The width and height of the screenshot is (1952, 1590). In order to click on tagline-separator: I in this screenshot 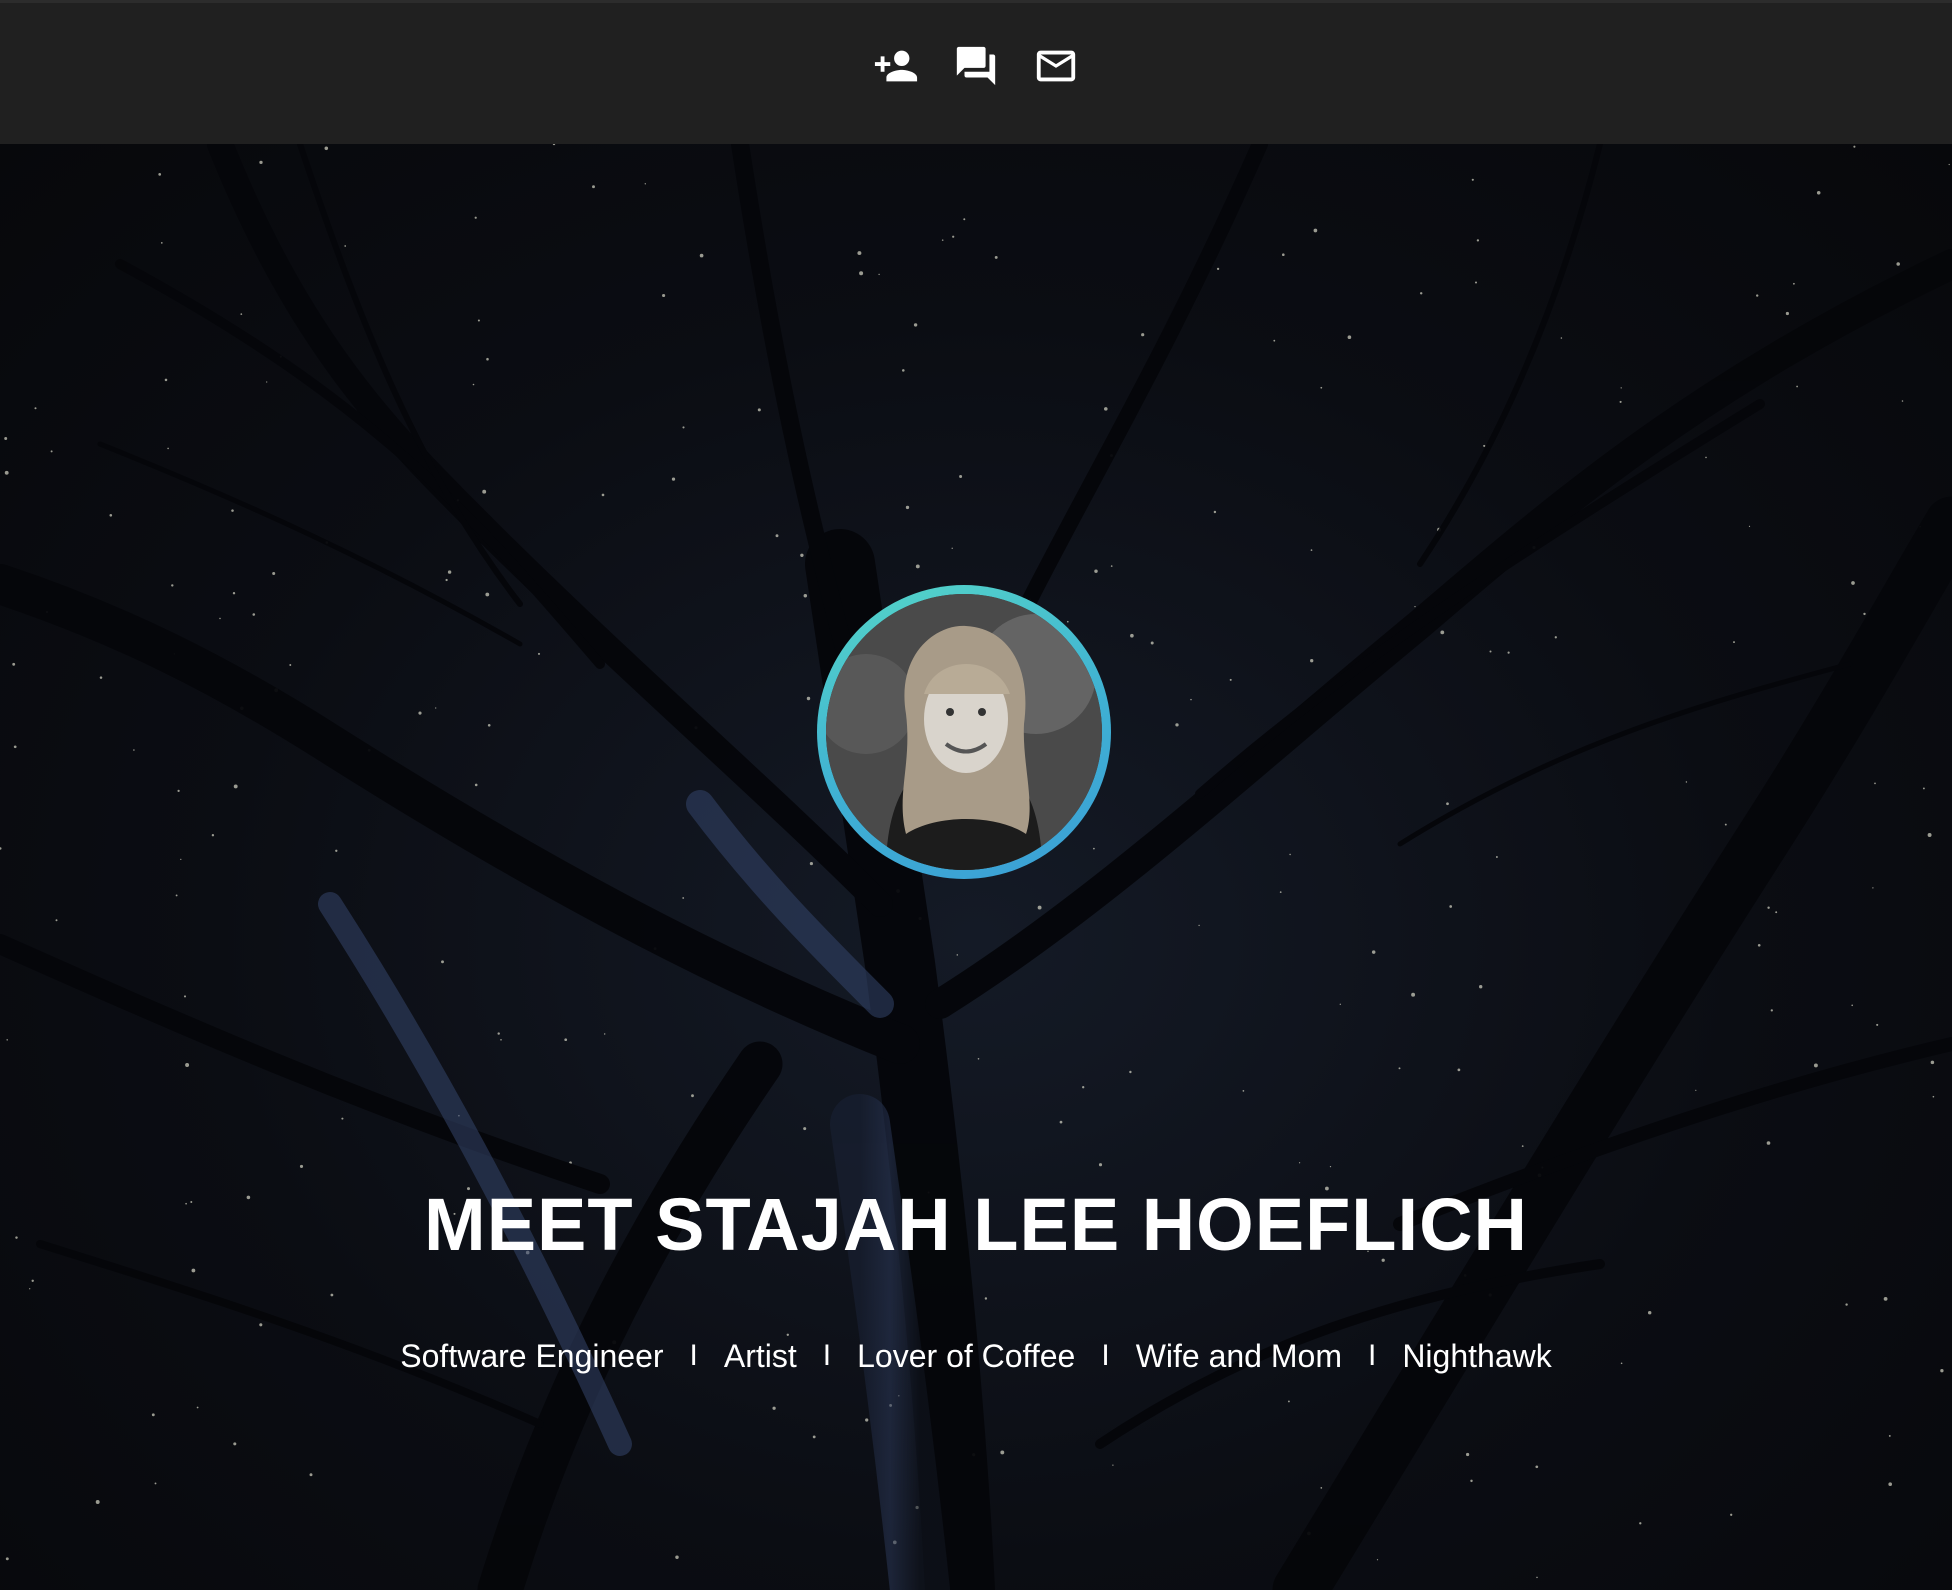, I will do `click(693, 1355)`.